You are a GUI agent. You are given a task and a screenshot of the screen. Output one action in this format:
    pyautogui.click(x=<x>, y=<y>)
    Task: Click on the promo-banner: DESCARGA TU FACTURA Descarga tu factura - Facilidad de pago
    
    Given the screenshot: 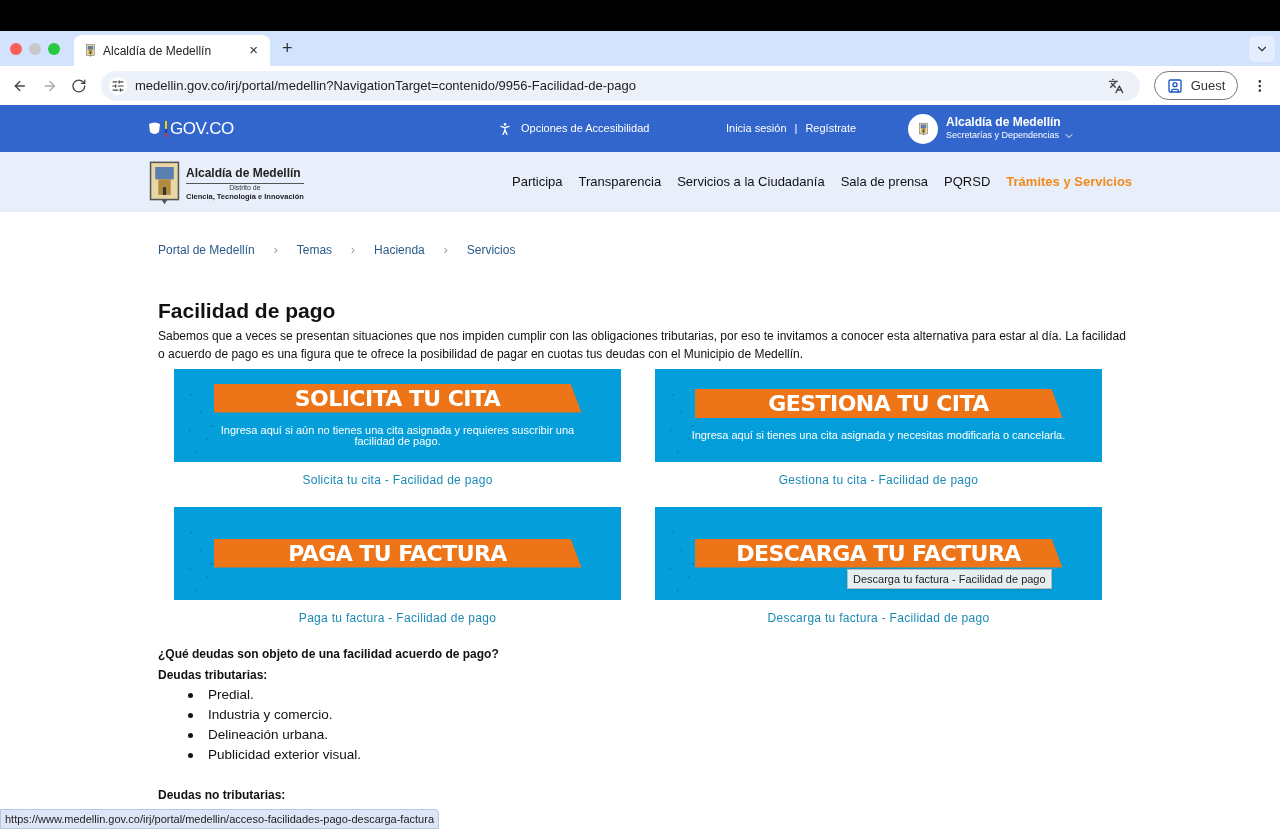 What is the action you would take?
    pyautogui.click(x=878, y=553)
    